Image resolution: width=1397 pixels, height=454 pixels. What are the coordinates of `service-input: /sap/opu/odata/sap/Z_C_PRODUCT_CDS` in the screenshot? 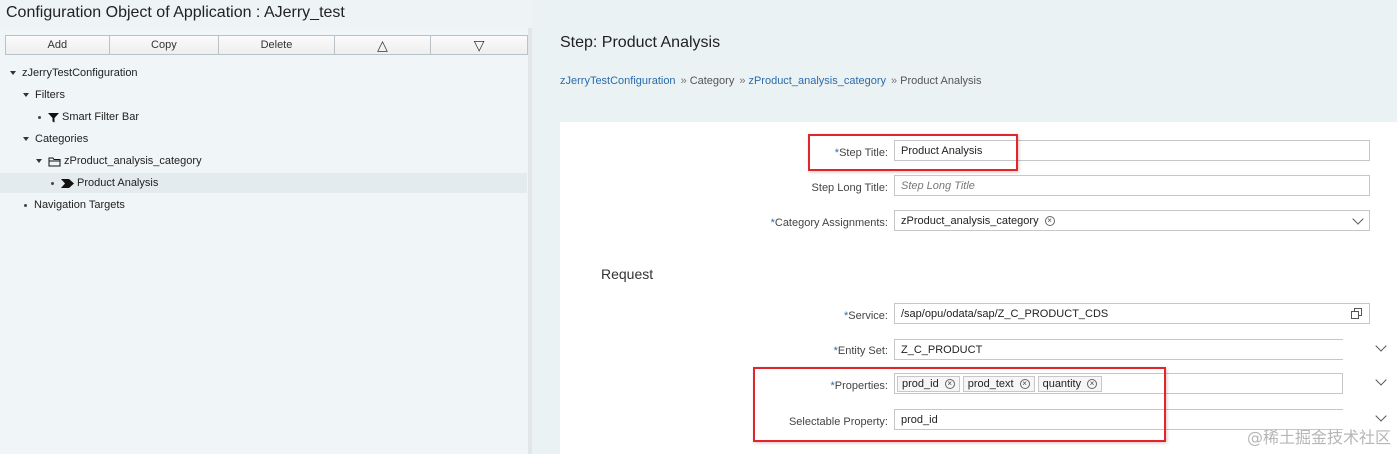 It's located at (1132, 313).